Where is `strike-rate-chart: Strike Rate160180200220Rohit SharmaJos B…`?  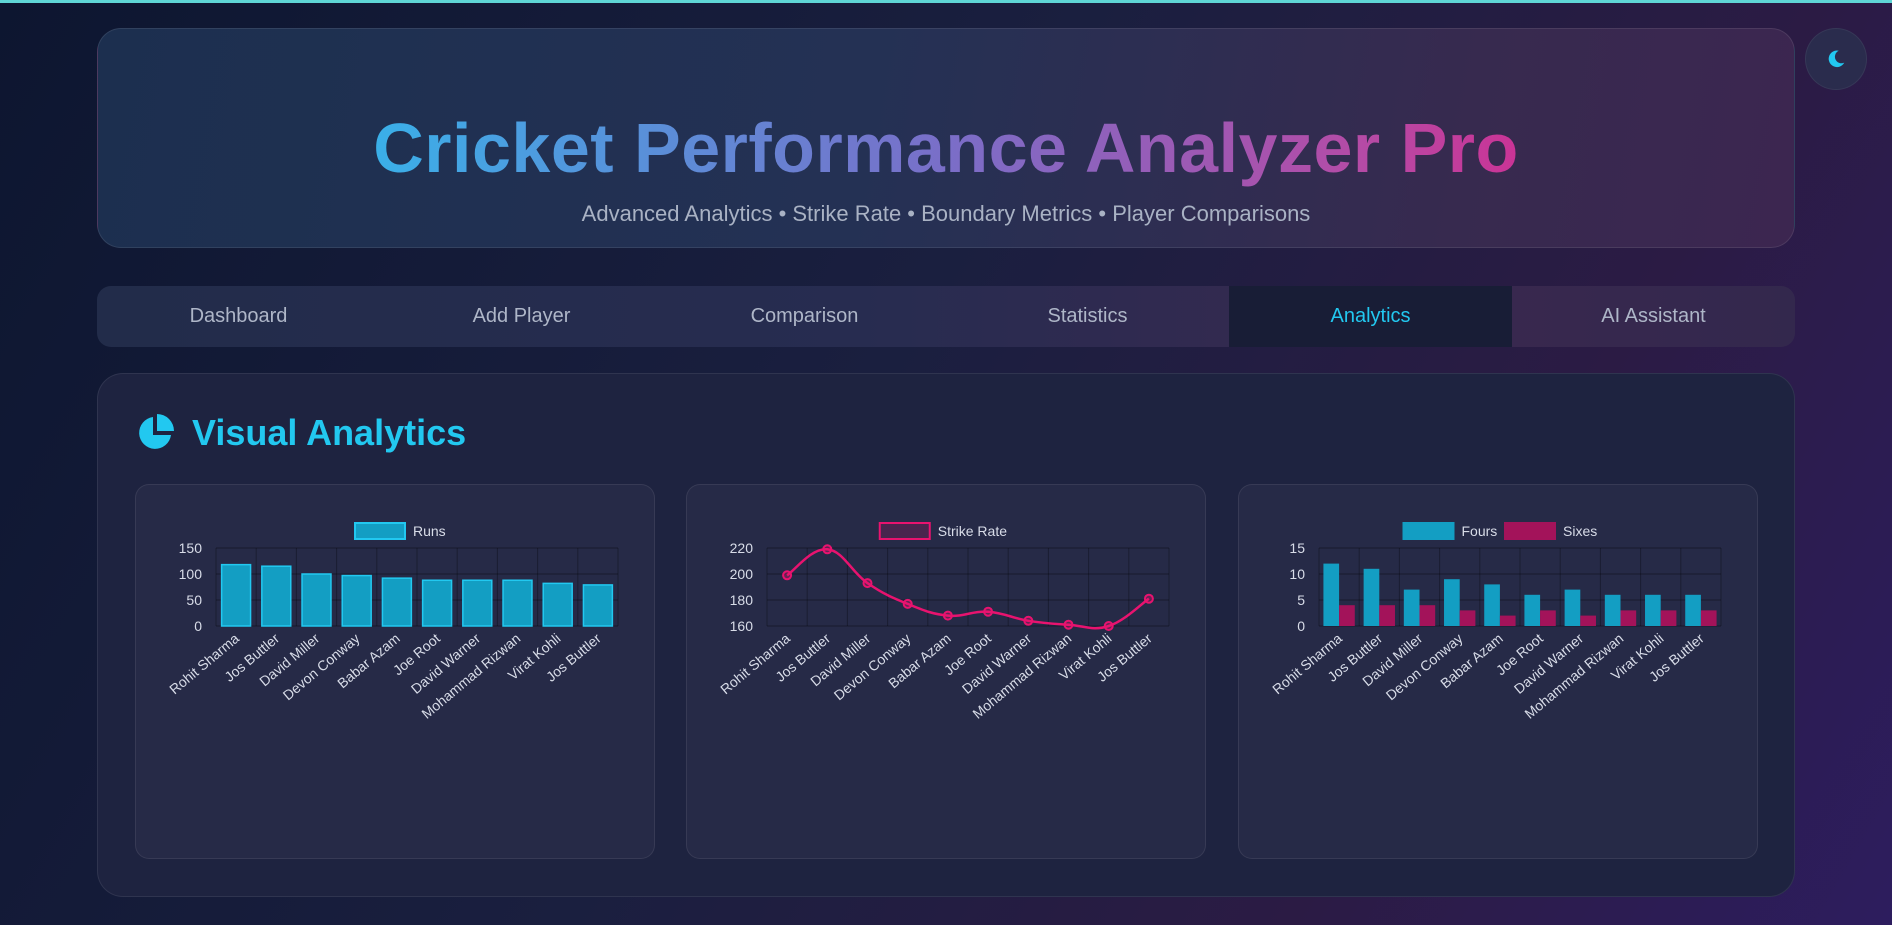
strike-rate-chart: Strike Rate160180200220Rohit SharmaJos B… is located at coordinates (943, 622).